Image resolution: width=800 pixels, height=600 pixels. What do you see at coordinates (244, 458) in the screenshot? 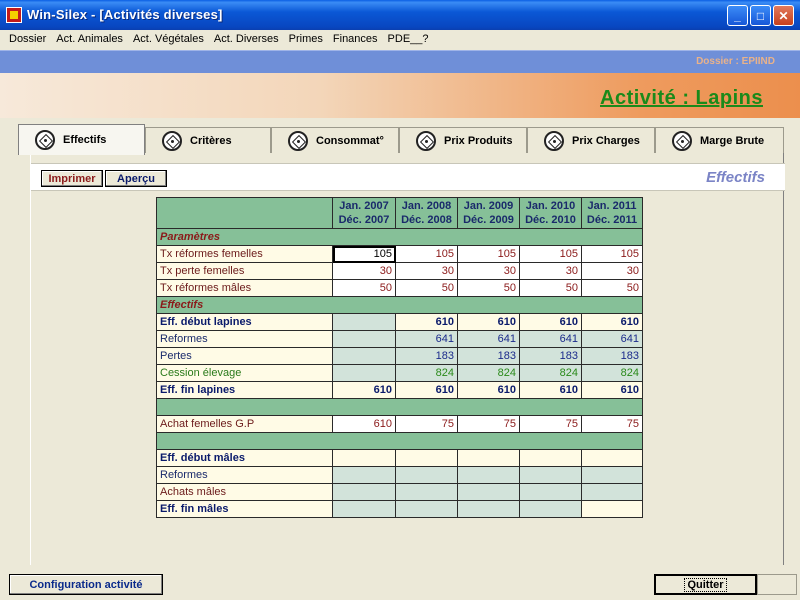
I see `row-label: Eff. début mâles` at bounding box center [244, 458].